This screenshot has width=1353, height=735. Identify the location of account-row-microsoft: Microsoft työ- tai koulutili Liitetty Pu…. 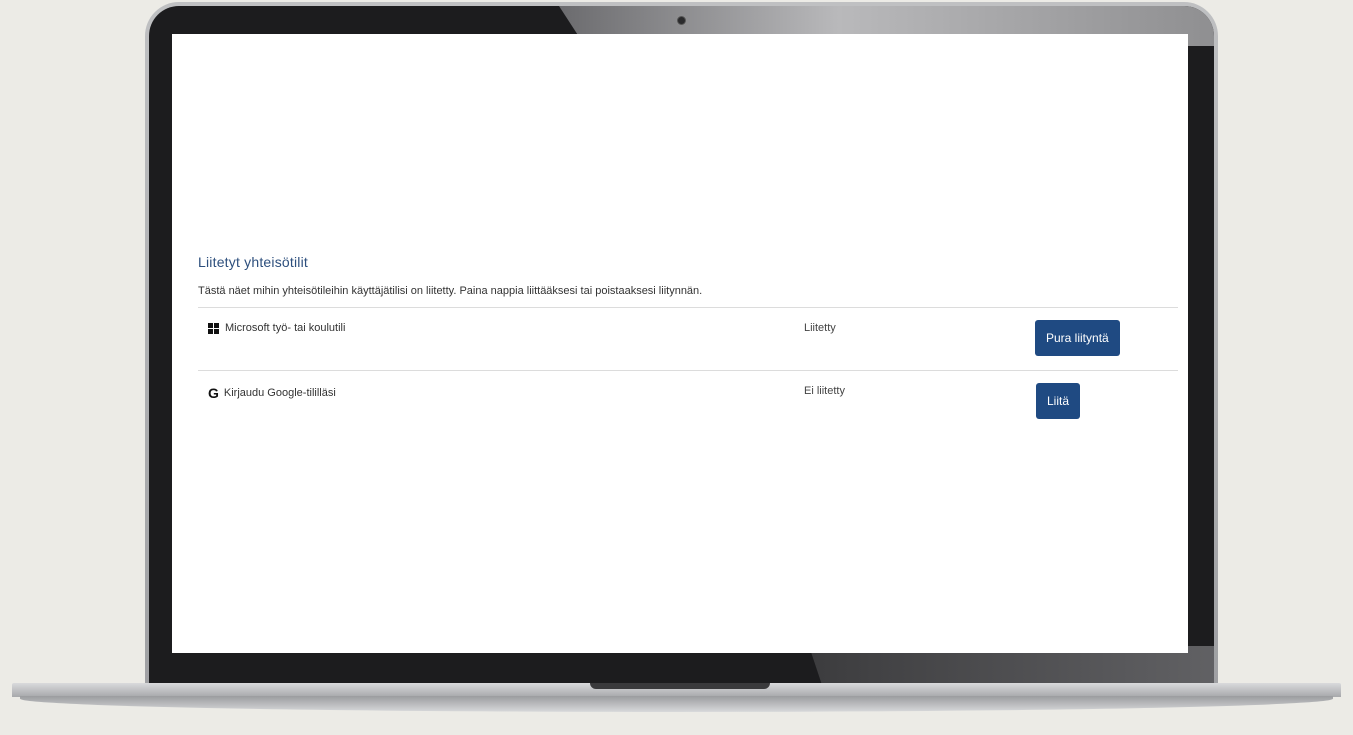
(688, 338).